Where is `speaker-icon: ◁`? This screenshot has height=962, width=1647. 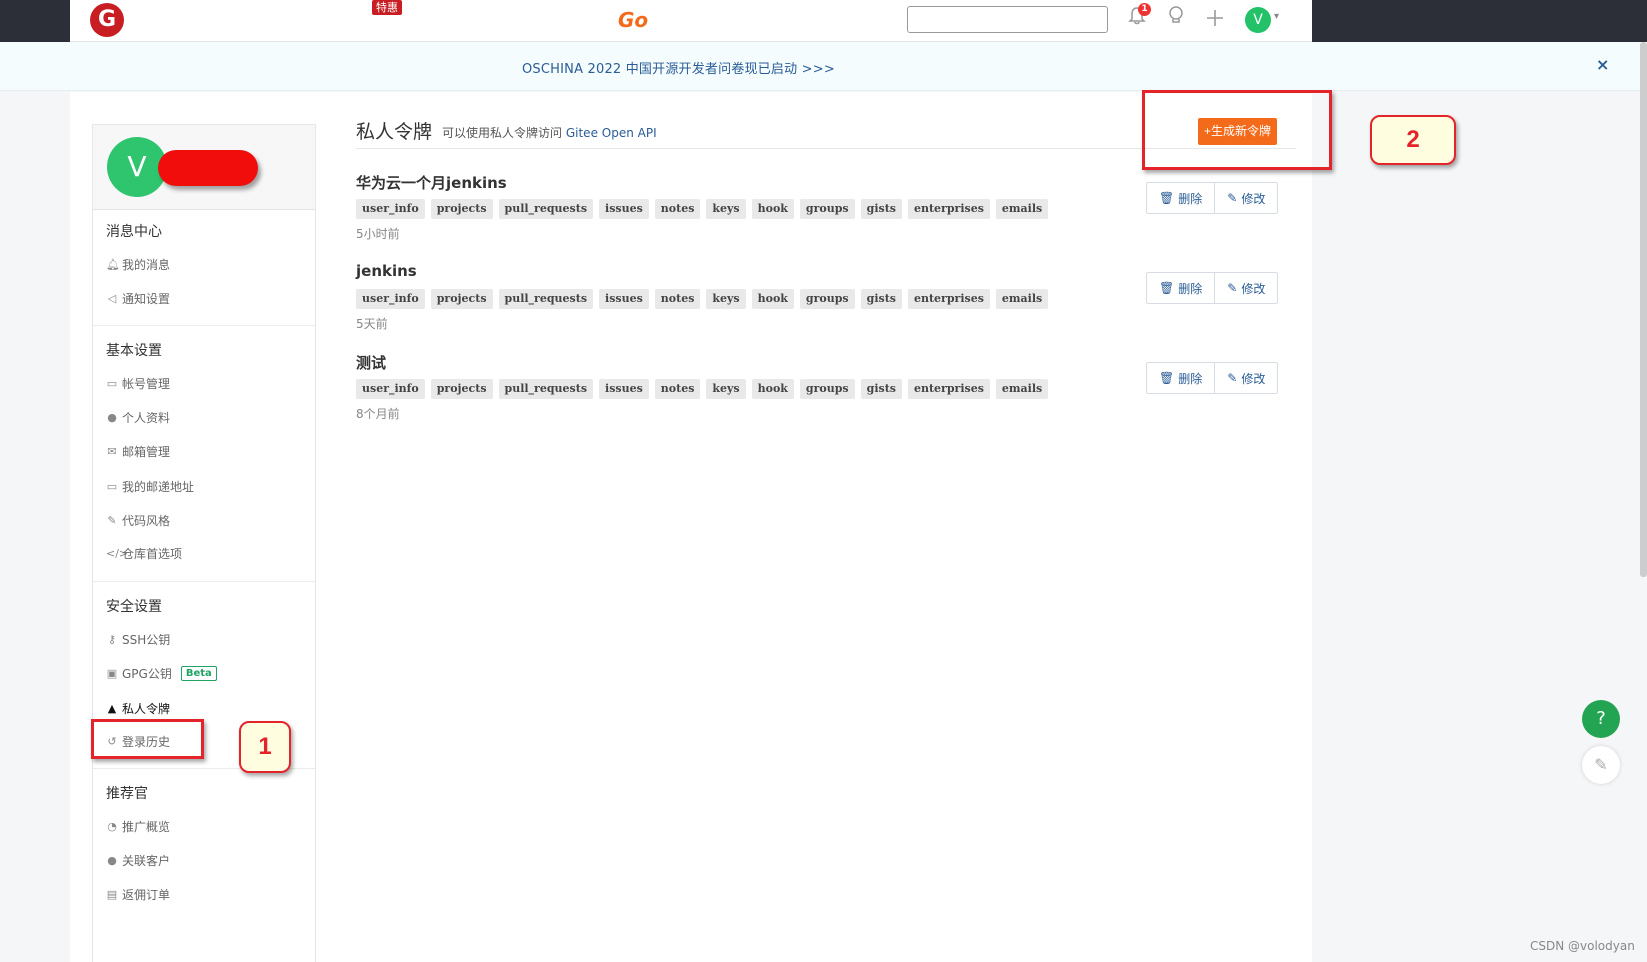
speaker-icon: ◁ is located at coordinates (112, 298).